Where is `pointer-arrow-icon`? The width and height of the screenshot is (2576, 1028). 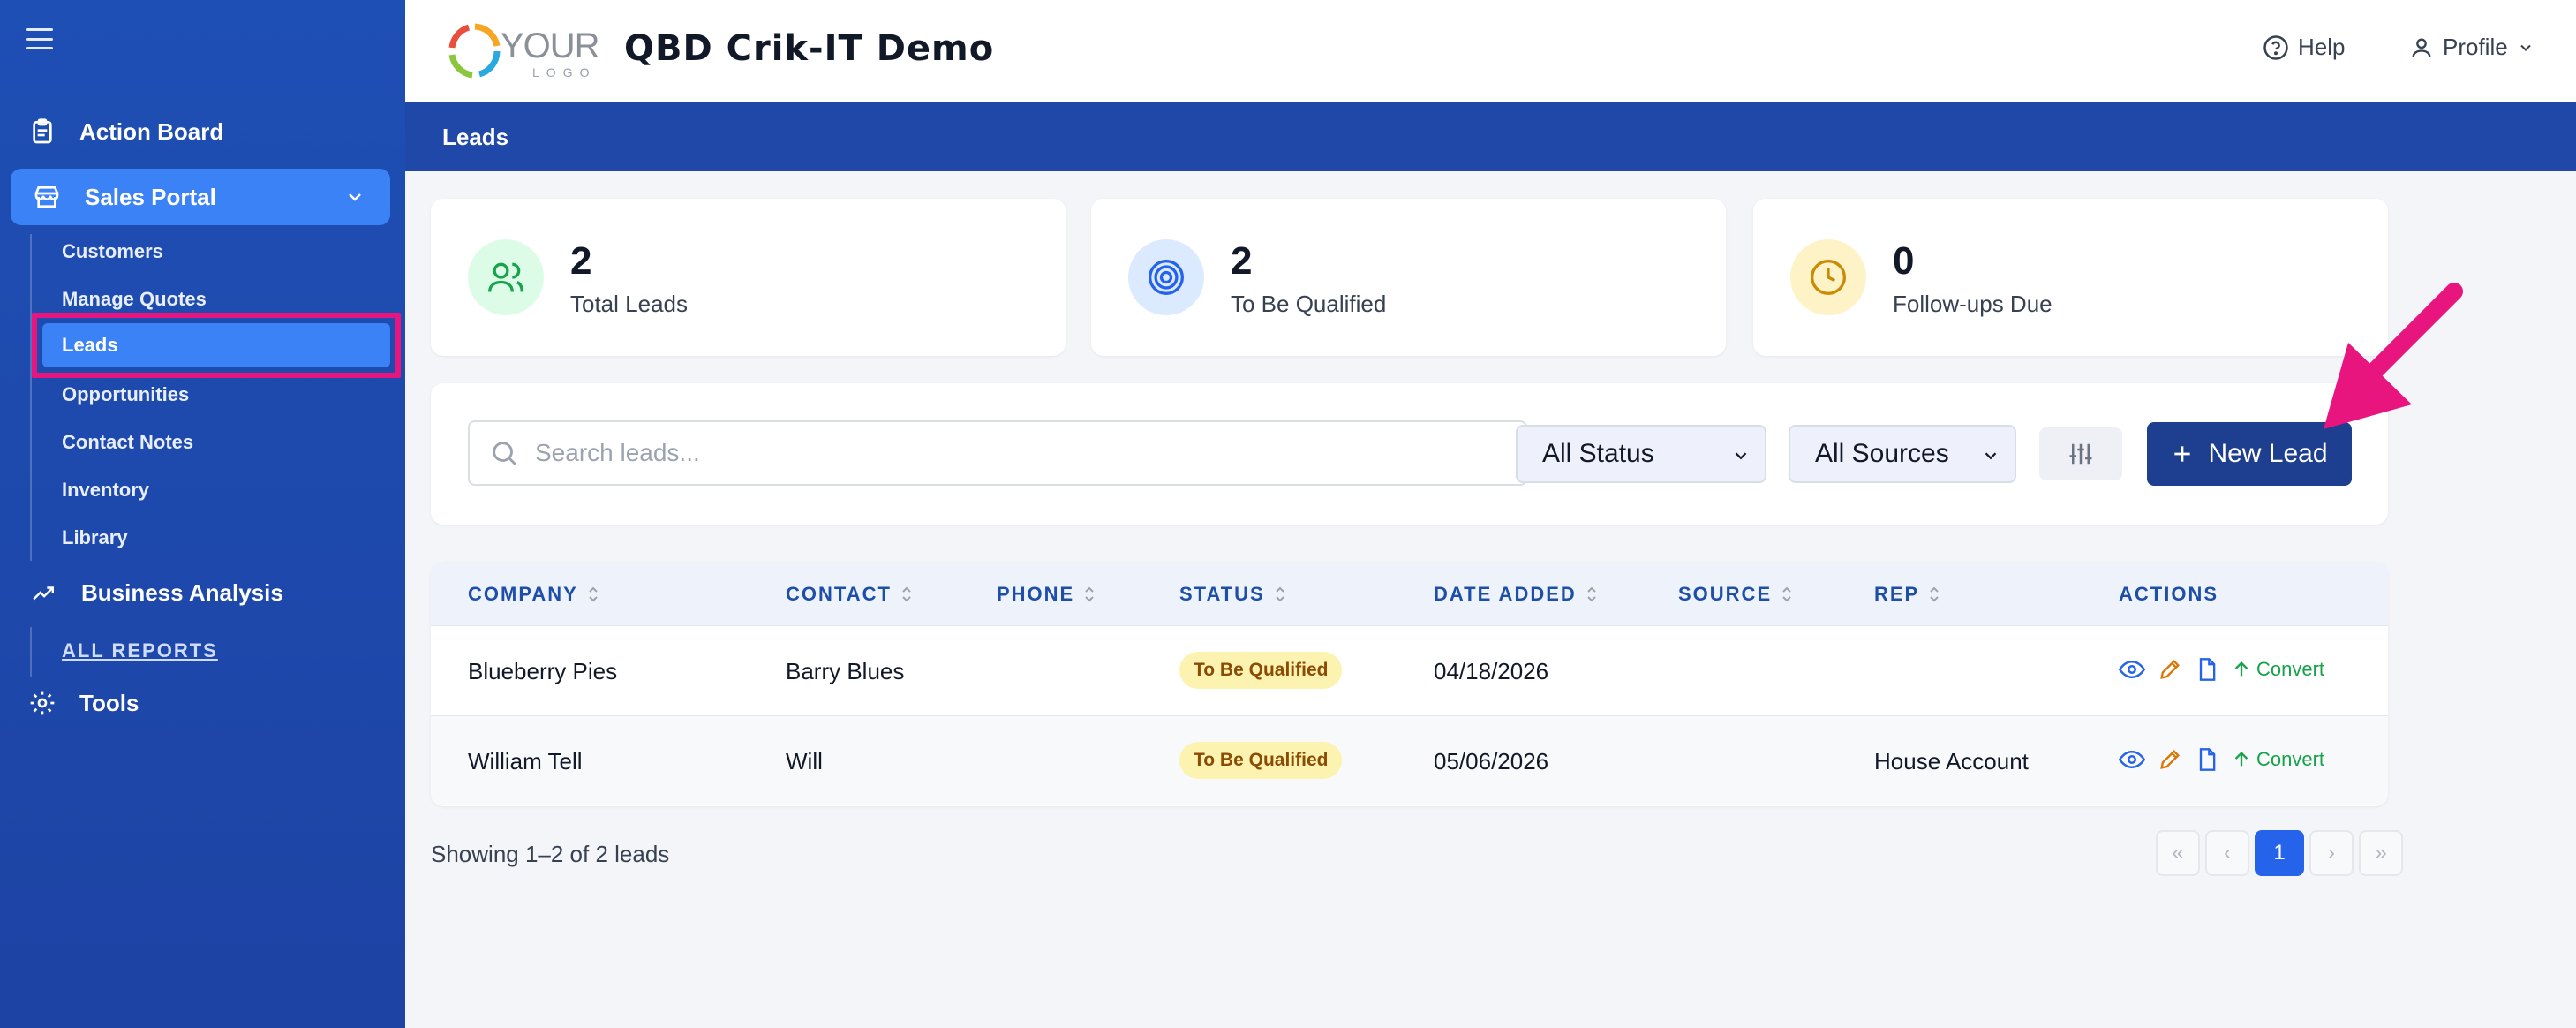
pointer-arrow-icon is located at coordinates (2394, 356).